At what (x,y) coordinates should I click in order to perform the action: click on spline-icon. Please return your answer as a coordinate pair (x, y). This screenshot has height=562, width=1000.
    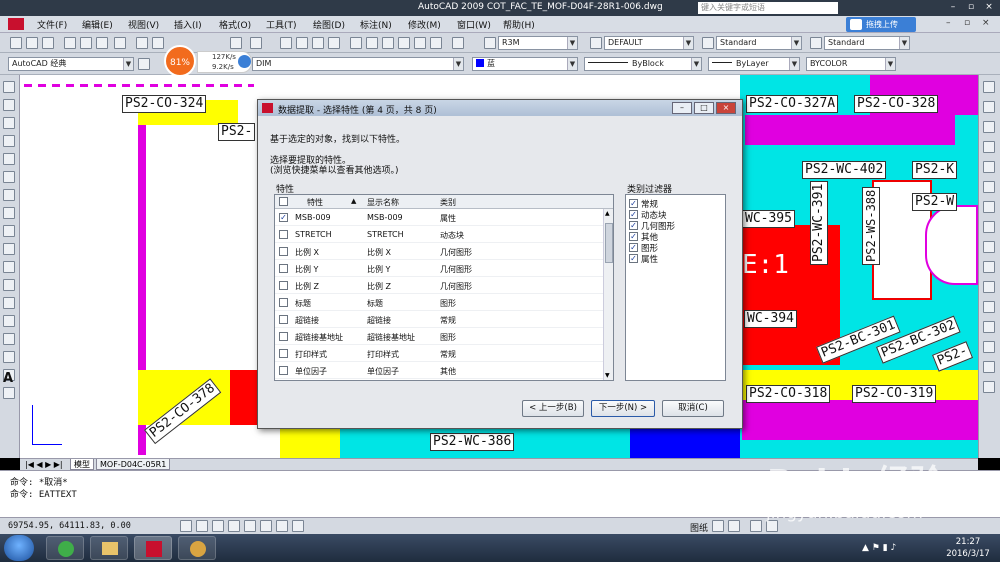
    Looking at the image, I should click on (9, 231).